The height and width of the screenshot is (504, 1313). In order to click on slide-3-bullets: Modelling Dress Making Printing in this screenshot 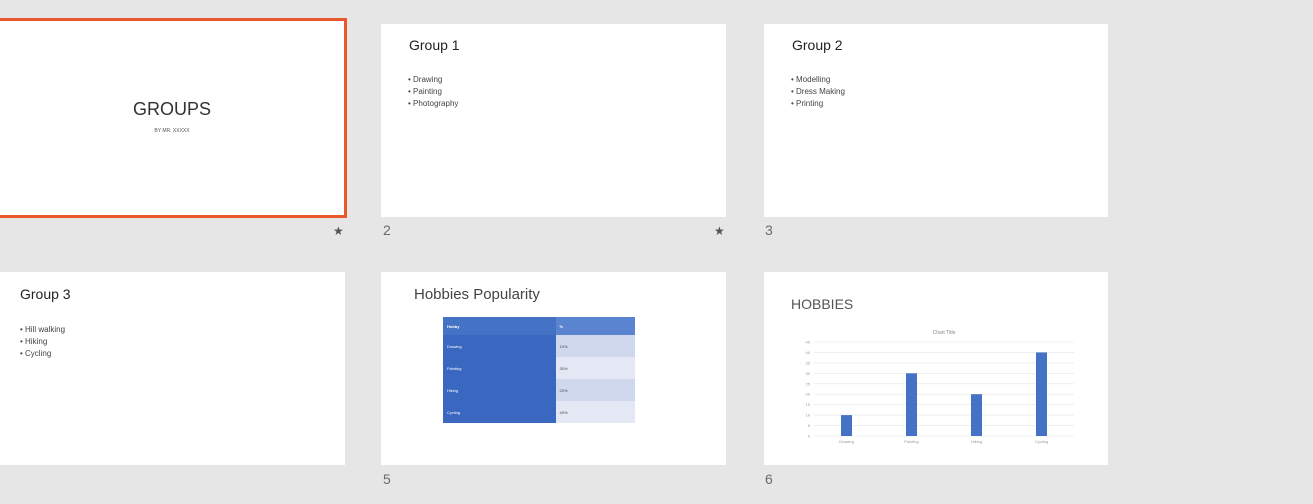, I will do `click(818, 92)`.